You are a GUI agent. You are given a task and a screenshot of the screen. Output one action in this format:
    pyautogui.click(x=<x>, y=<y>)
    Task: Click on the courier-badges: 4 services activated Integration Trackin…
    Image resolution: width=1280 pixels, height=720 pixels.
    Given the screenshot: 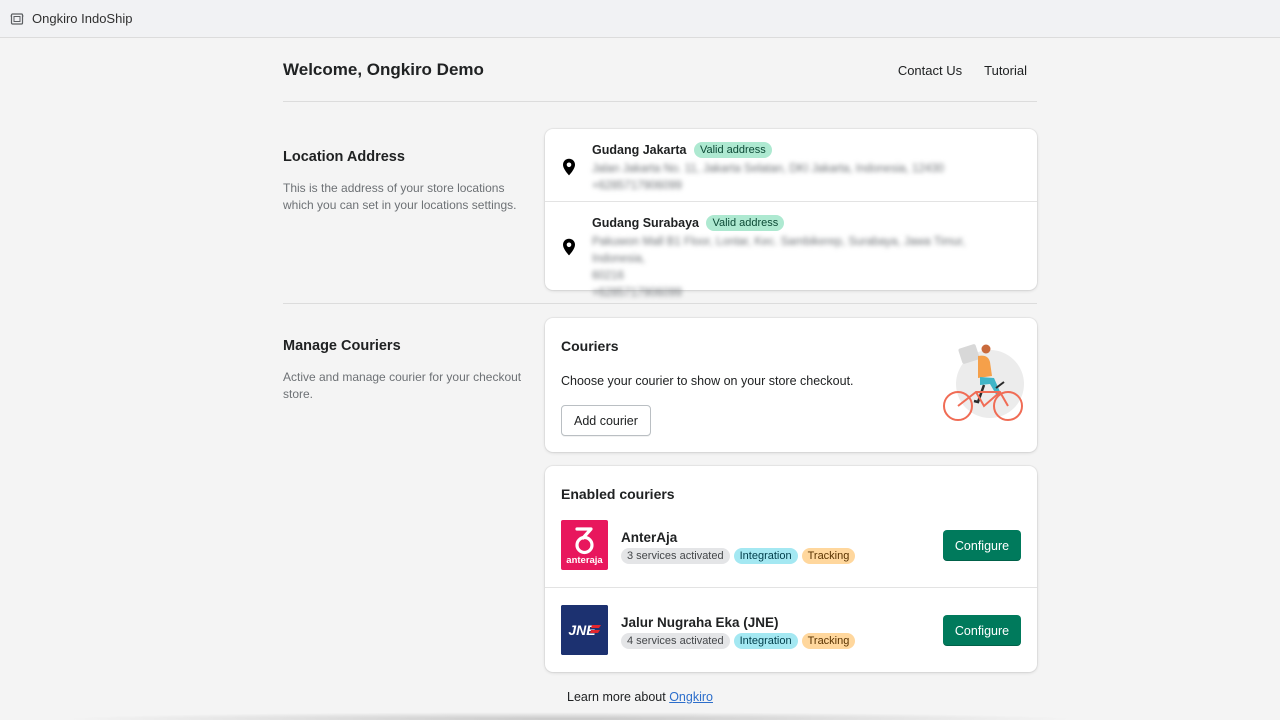 What is the action you would take?
    pyautogui.click(x=738, y=641)
    